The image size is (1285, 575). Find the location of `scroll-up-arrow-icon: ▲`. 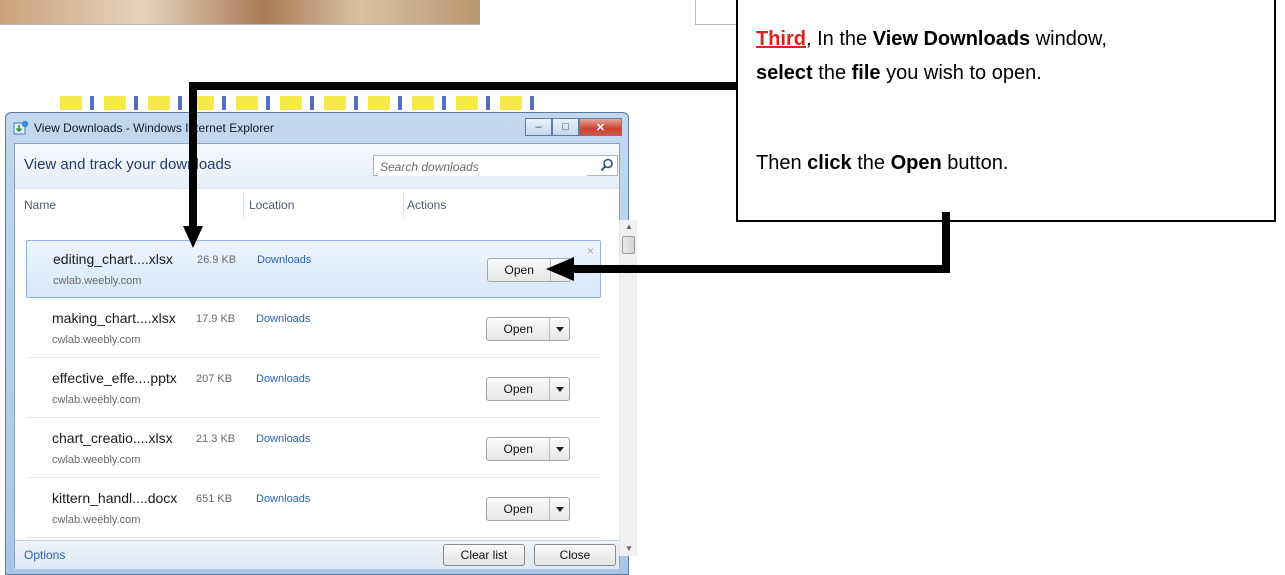

scroll-up-arrow-icon: ▲ is located at coordinates (629, 227).